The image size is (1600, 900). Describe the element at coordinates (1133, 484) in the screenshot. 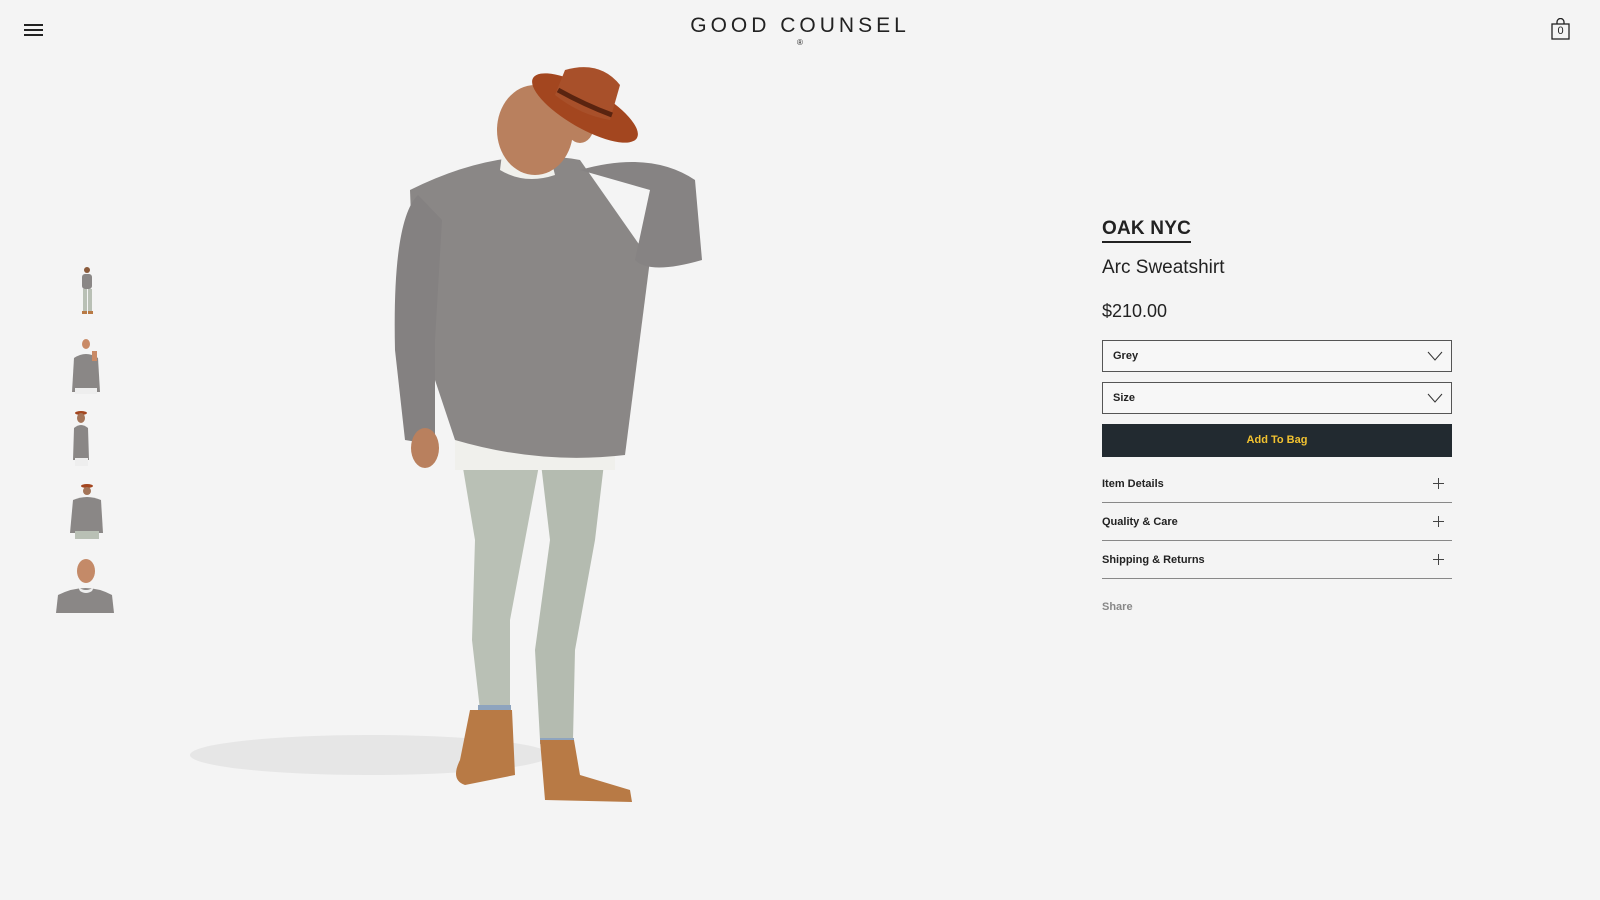

I see `accordion-label: Item Details` at that location.